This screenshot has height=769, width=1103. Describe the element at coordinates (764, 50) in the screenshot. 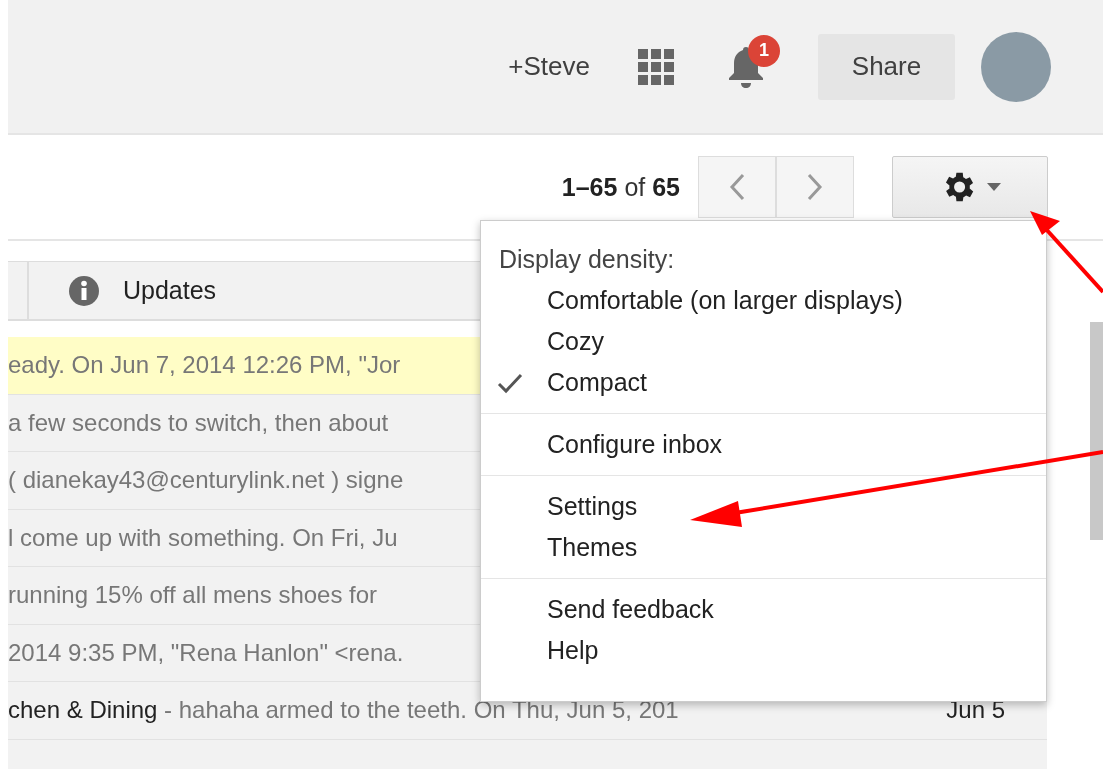

I see `notification-count: 1` at that location.